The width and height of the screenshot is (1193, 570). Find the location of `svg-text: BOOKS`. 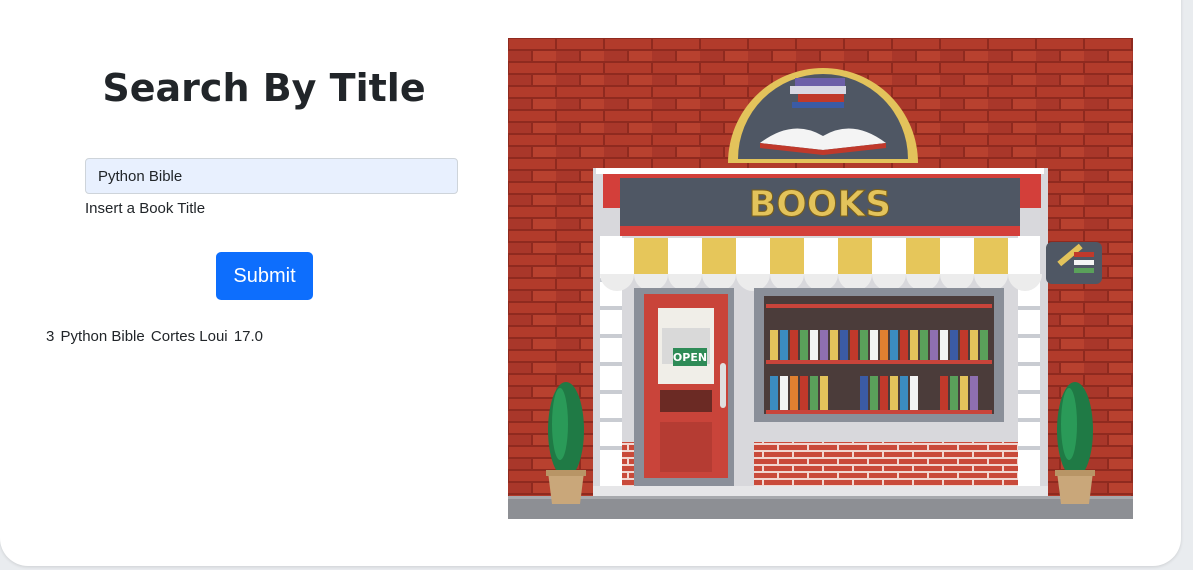

svg-text: BOOKS is located at coordinates (820, 204).